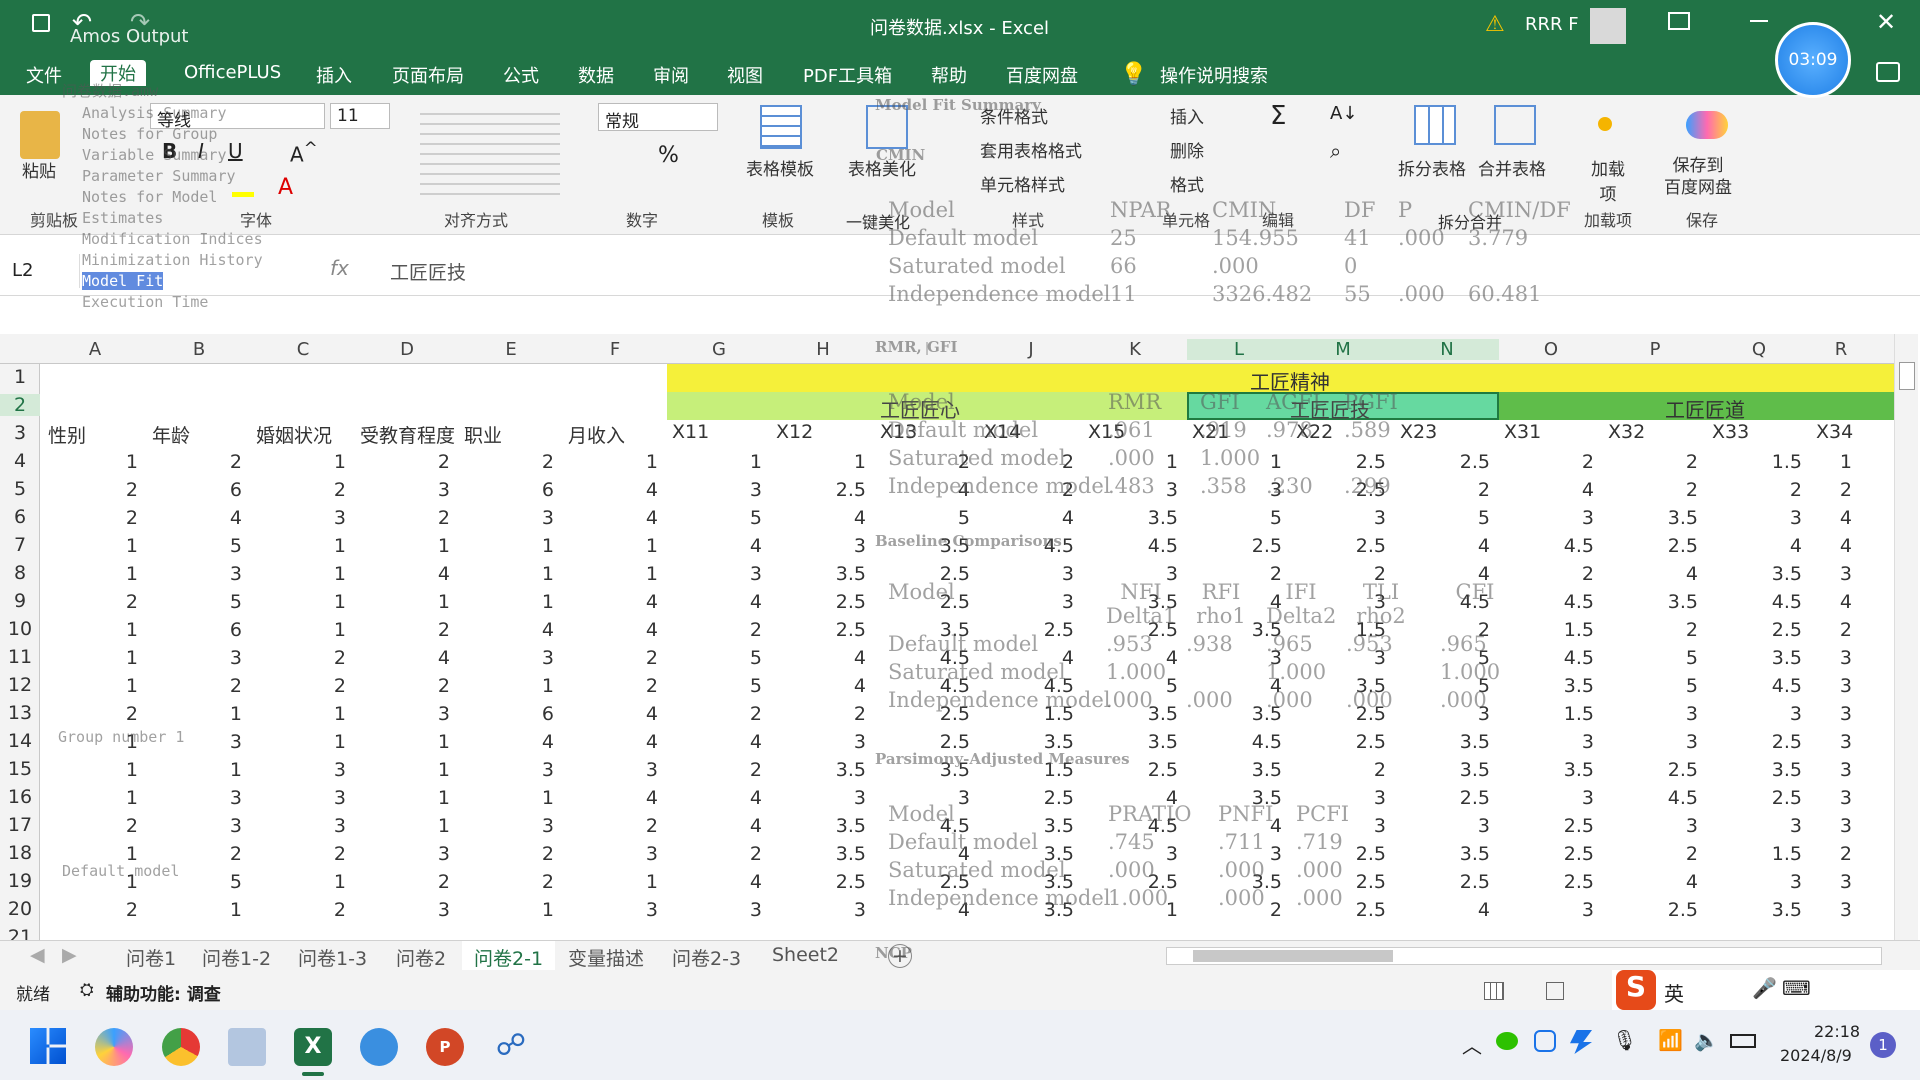  What do you see at coordinates (41, 23) in the screenshot?
I see `save-icon` at bounding box center [41, 23].